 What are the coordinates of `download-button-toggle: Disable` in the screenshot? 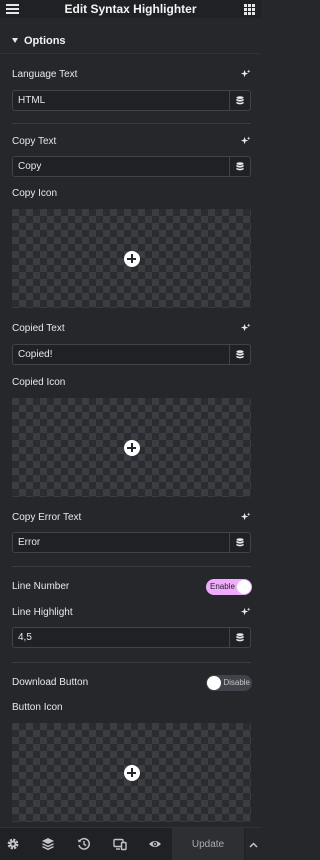 It's located at (229, 683).